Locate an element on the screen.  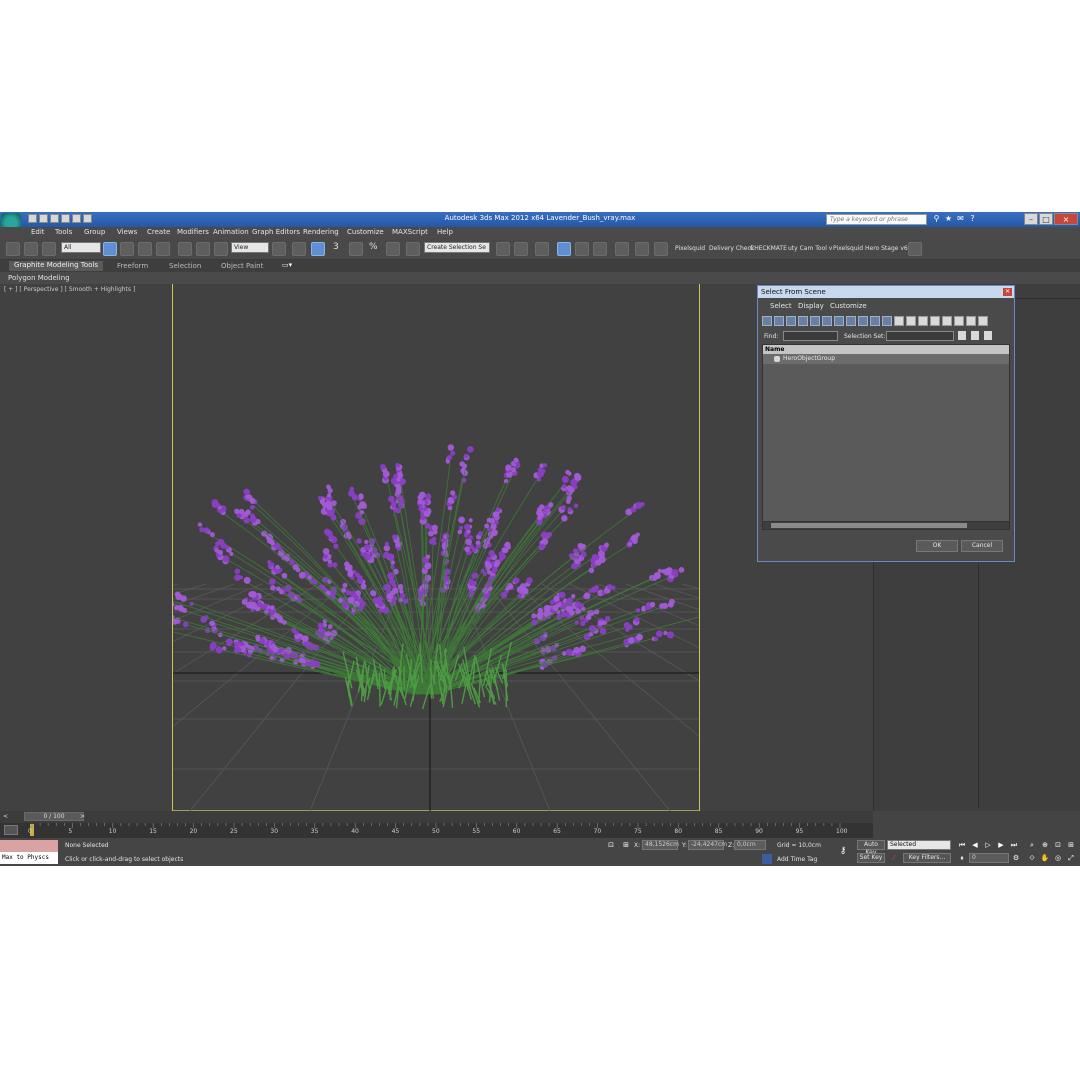
plugin-pixelsquid-button: Pixelsquid is located at coordinates (690, 248).